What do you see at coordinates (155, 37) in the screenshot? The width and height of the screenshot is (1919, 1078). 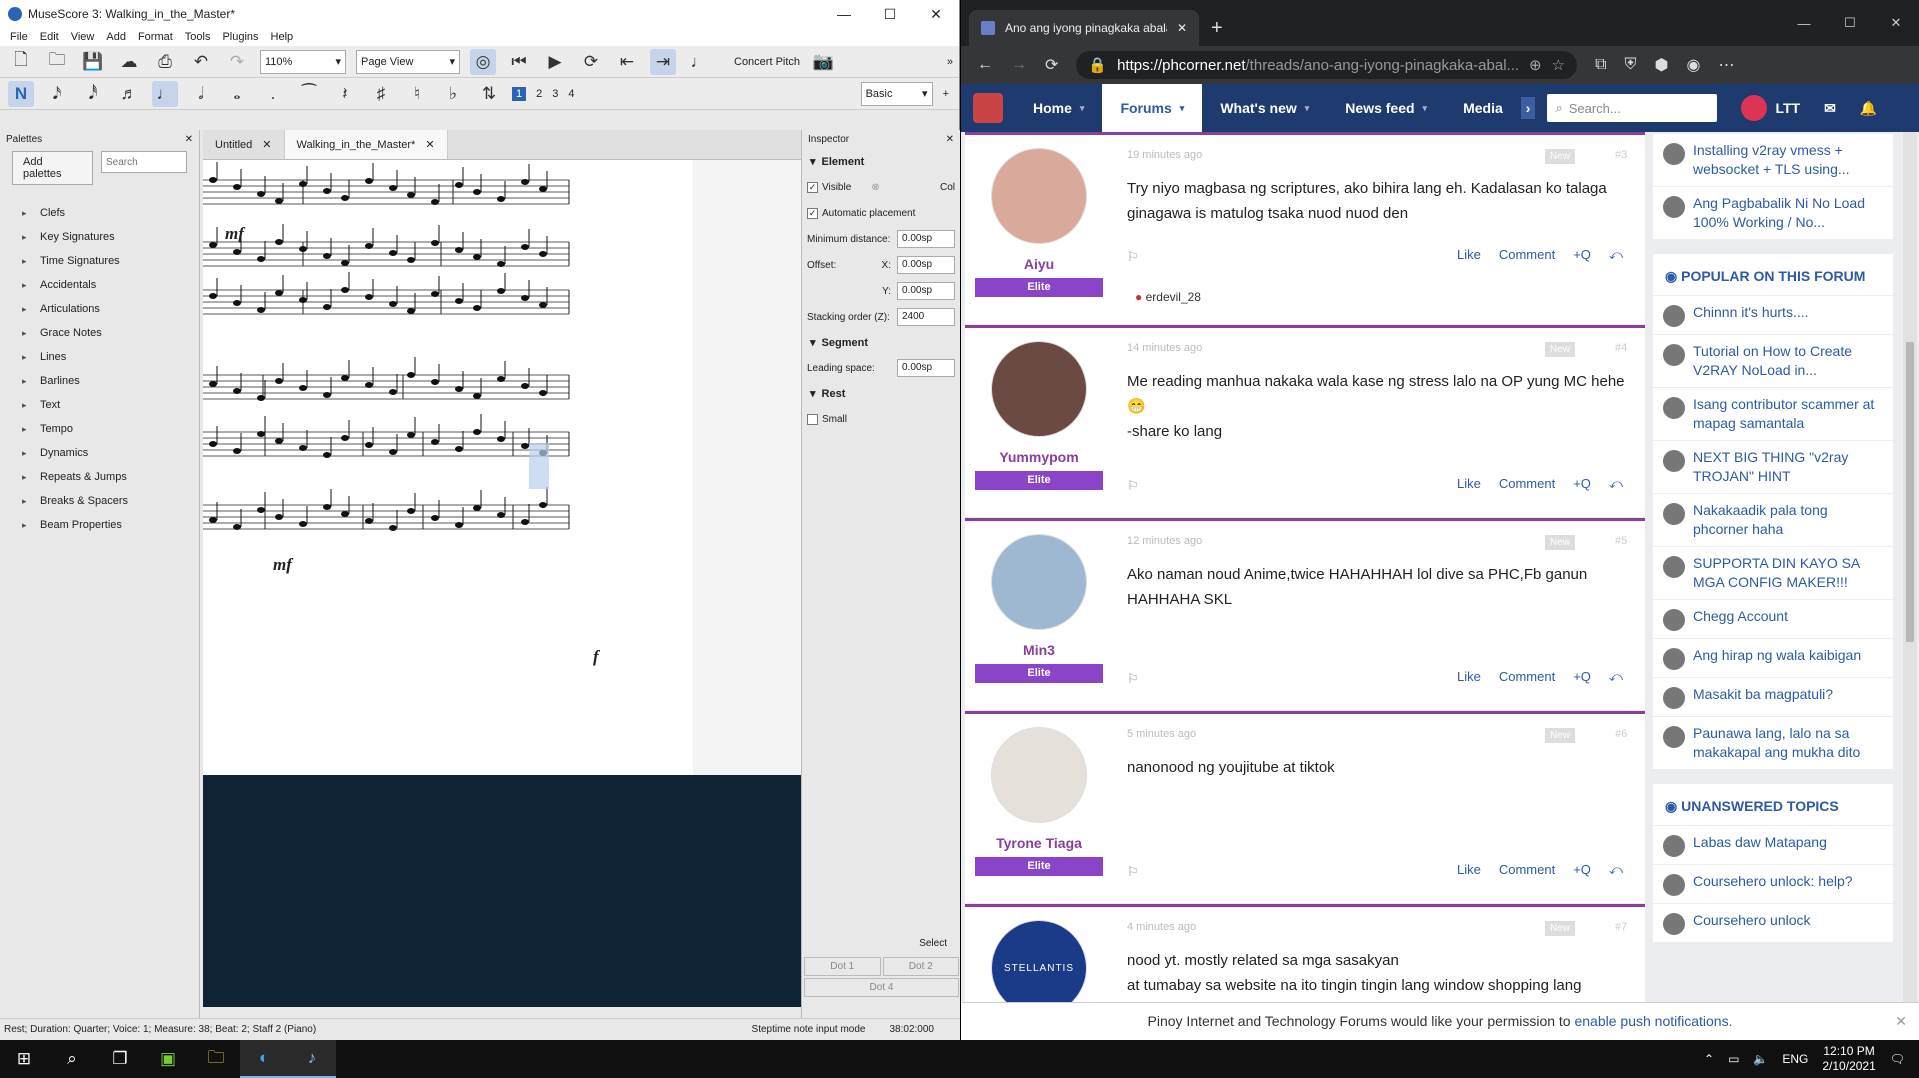 I see `menu-format: Format` at bounding box center [155, 37].